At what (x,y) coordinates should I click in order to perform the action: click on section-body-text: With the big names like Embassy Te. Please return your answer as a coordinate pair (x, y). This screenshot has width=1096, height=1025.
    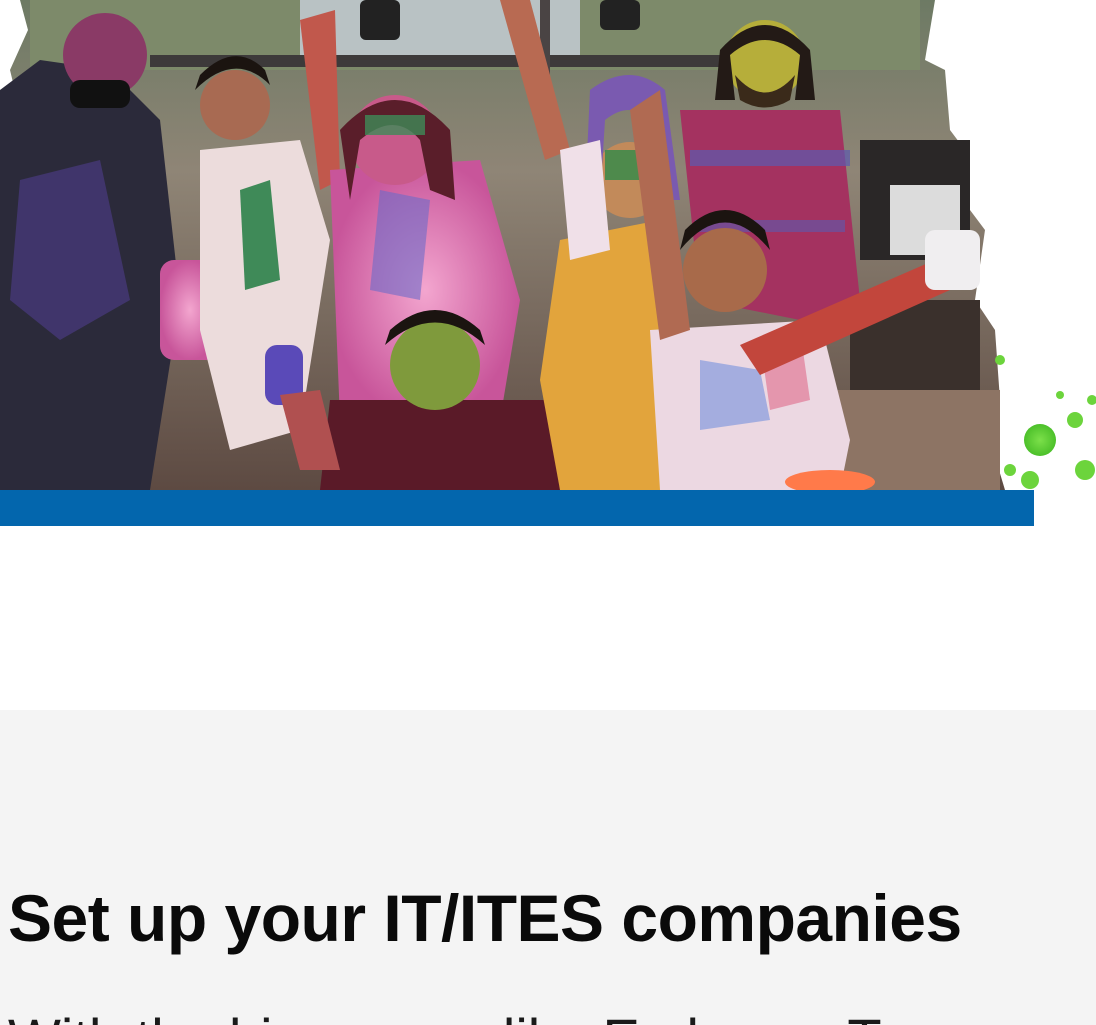
    Looking at the image, I should click on (457, 1015).